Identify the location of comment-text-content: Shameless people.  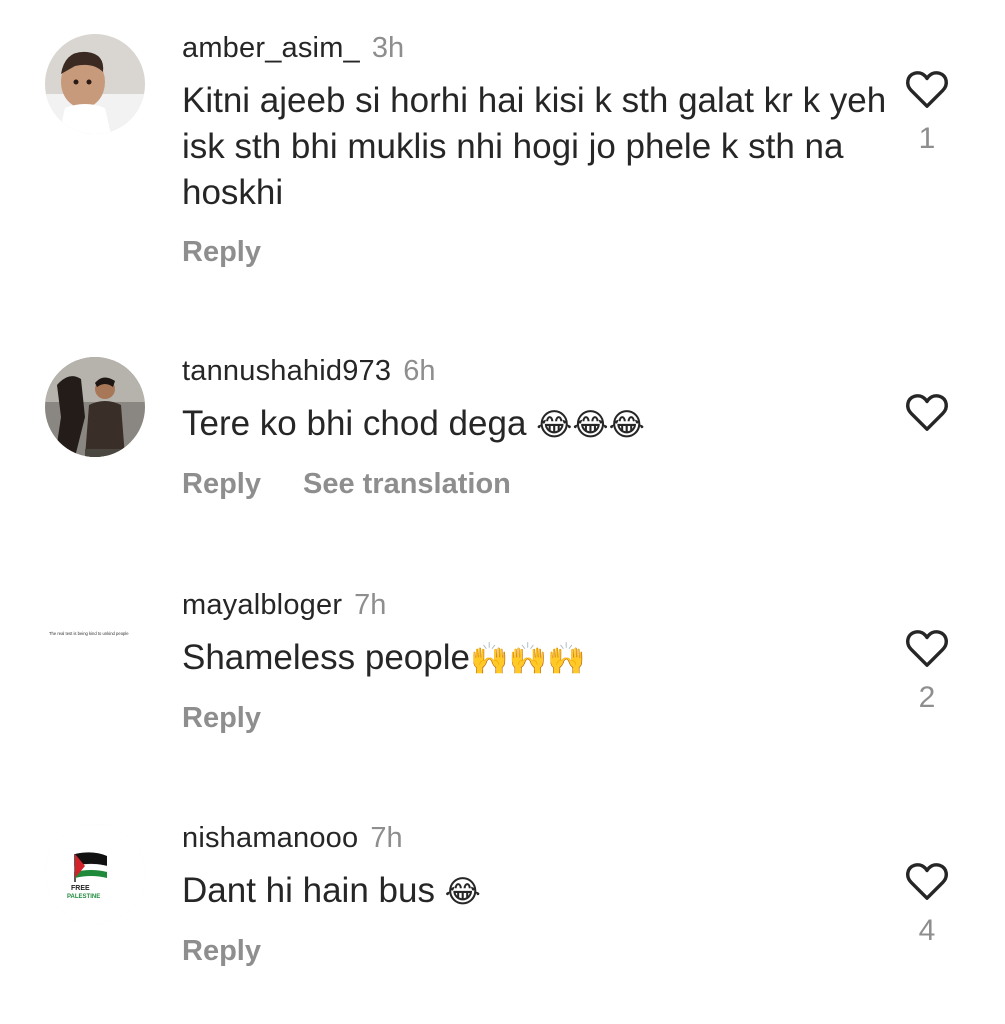
(326, 657).